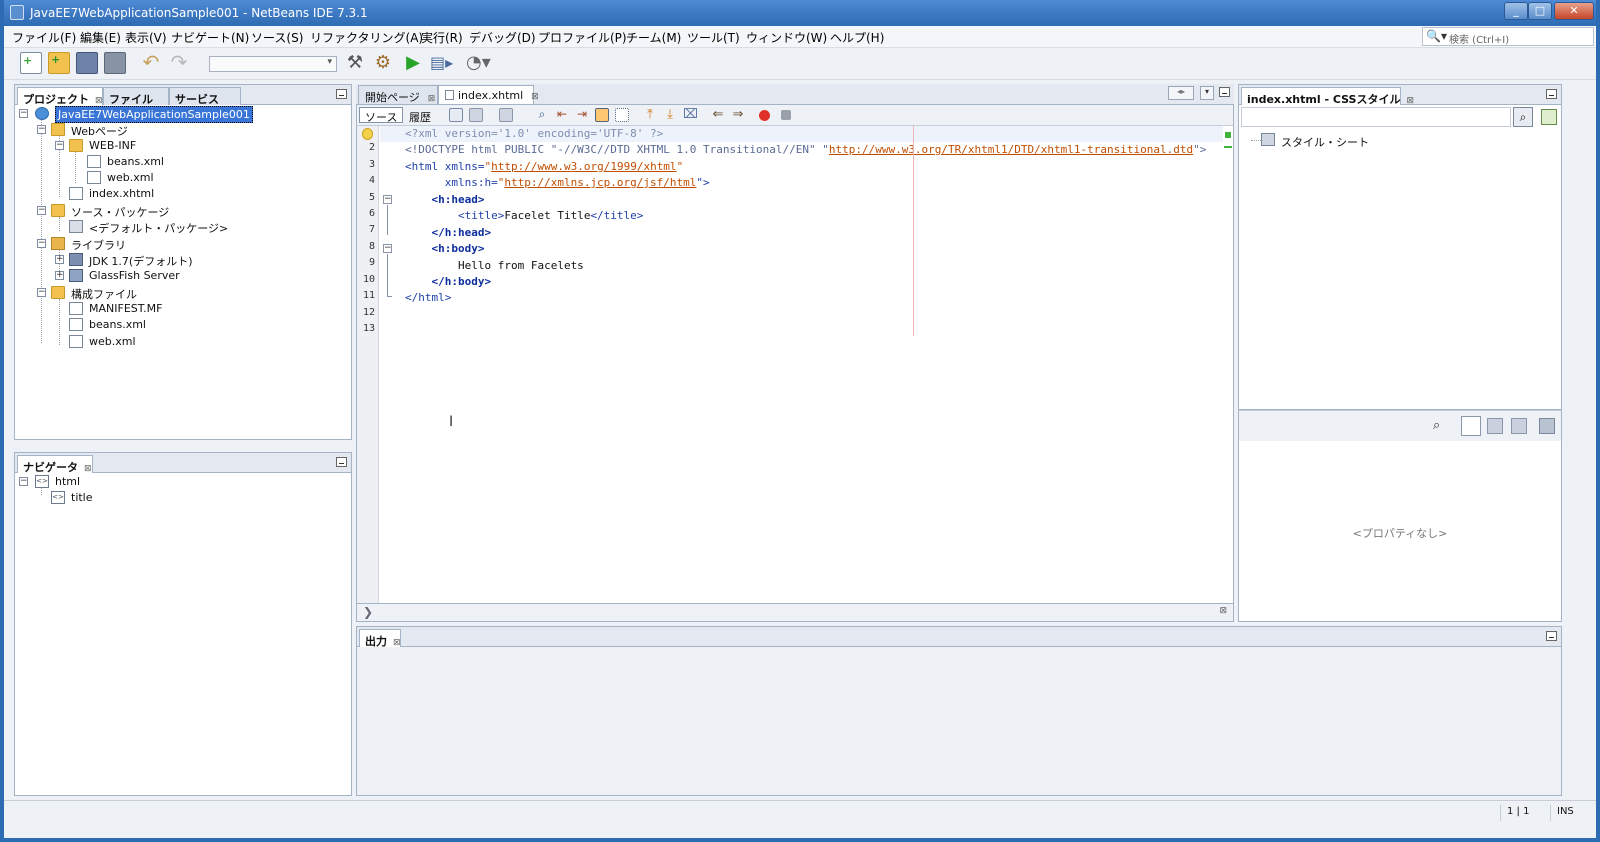 This screenshot has height=842, width=1600. What do you see at coordinates (383, 63) in the screenshot?
I see `build-icon: ⚙` at bounding box center [383, 63].